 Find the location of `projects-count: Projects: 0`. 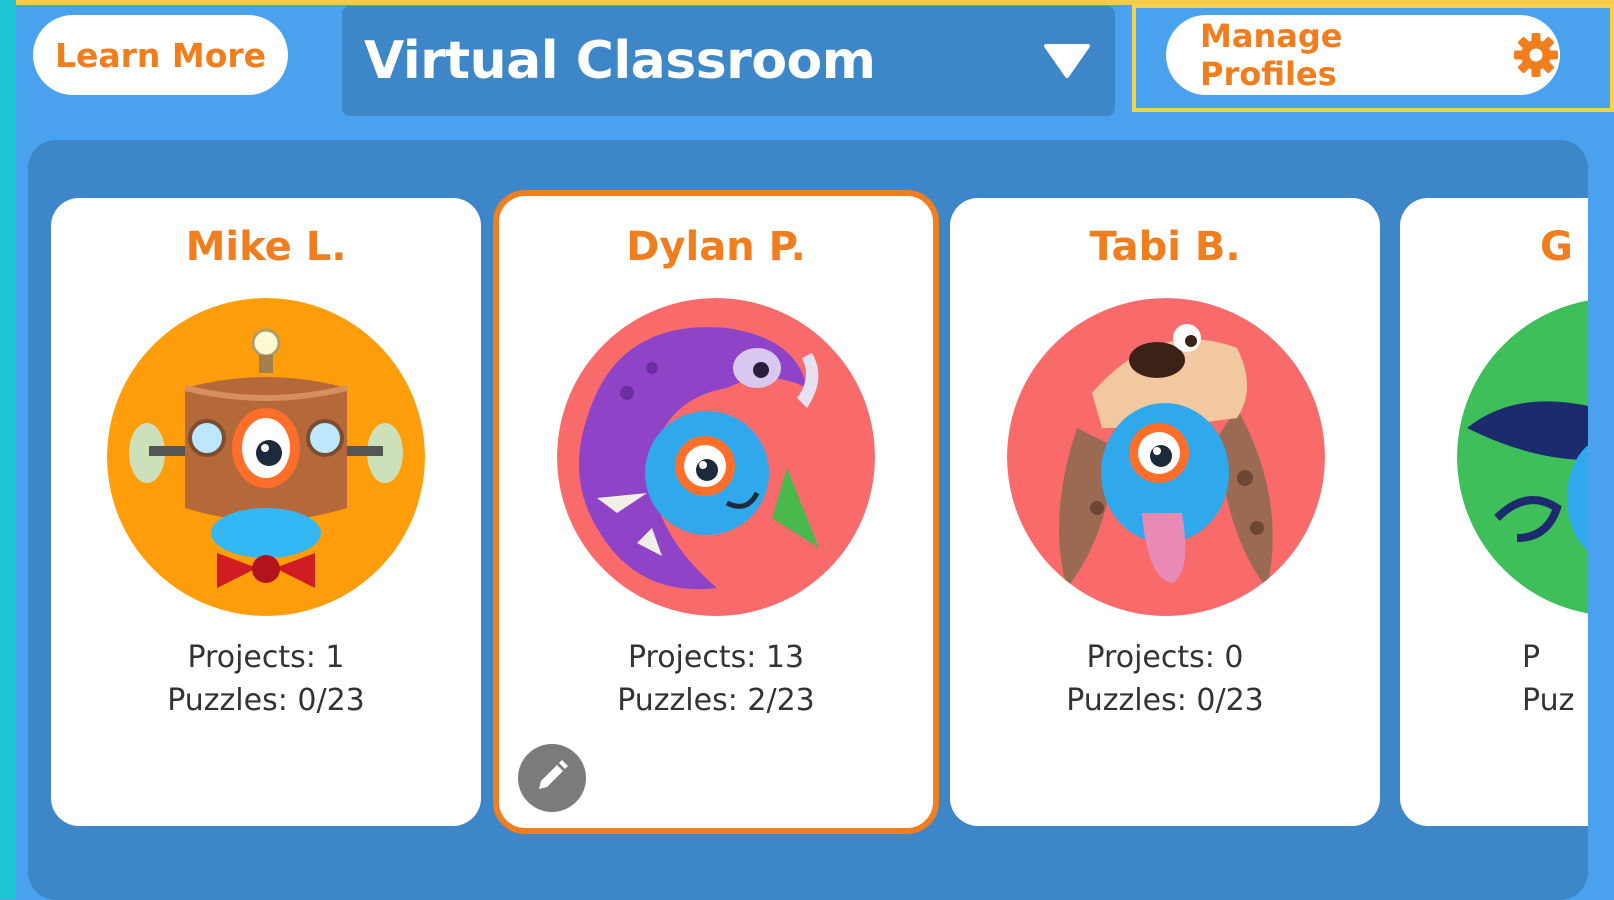

projects-count: Projects: 0 is located at coordinates (1165, 657).